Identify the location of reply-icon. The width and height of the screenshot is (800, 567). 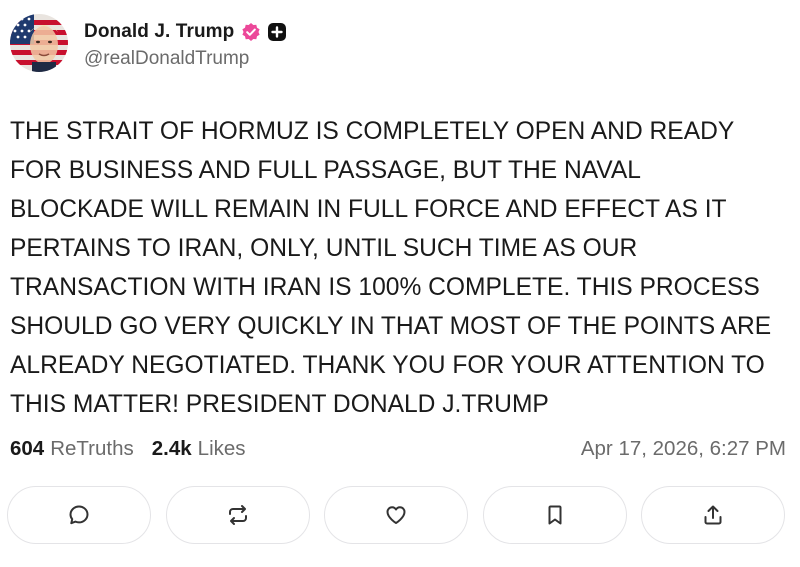
(79, 515).